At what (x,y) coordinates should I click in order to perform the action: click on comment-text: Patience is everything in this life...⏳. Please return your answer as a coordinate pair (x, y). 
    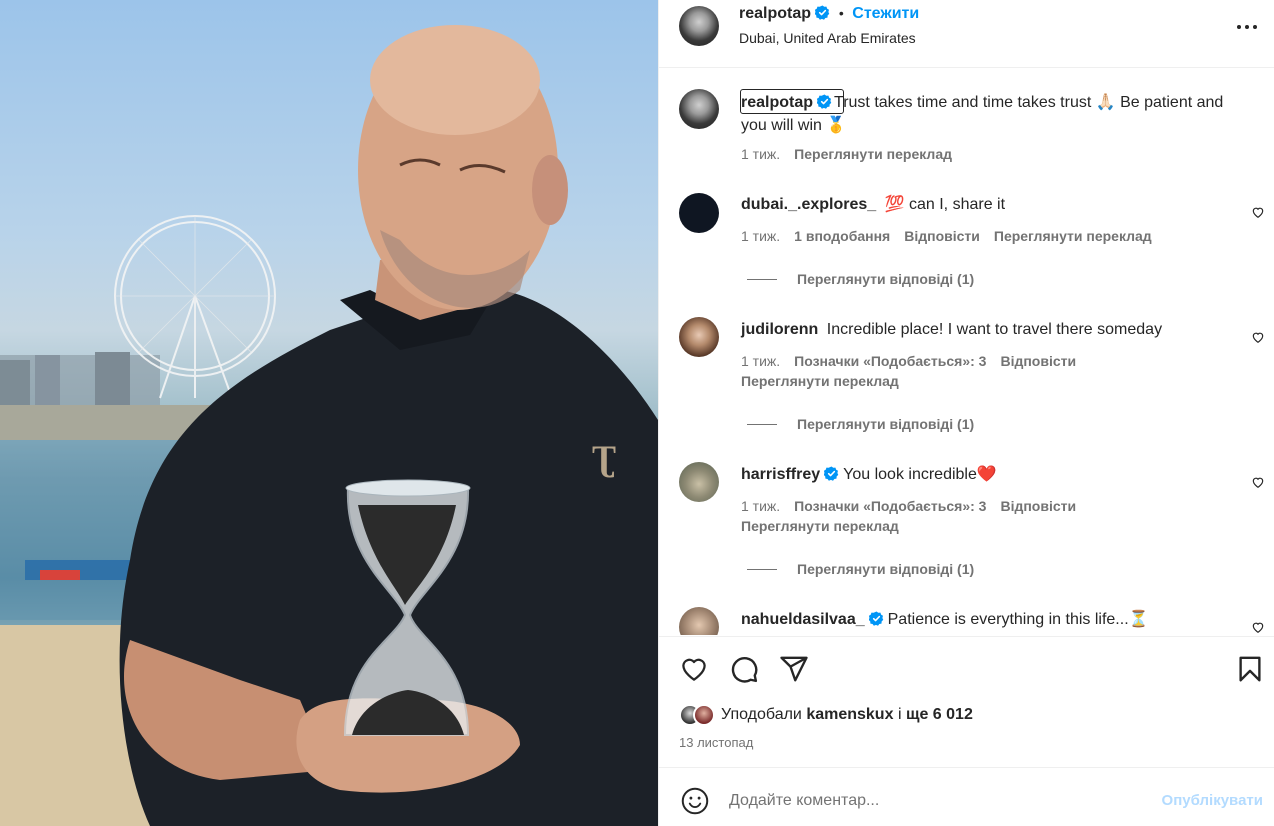
    Looking at the image, I should click on (1018, 619).